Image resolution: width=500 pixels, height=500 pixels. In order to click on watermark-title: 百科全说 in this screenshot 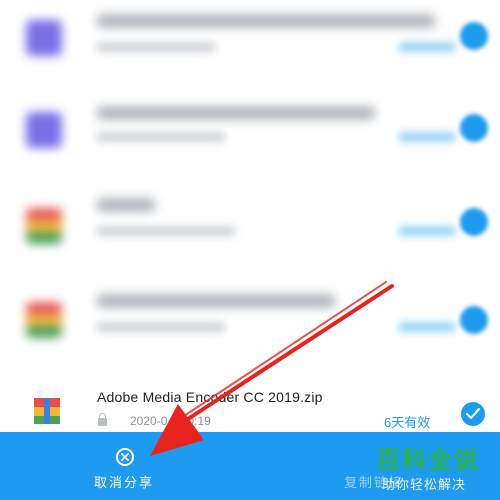, I will do `click(428, 460)`.